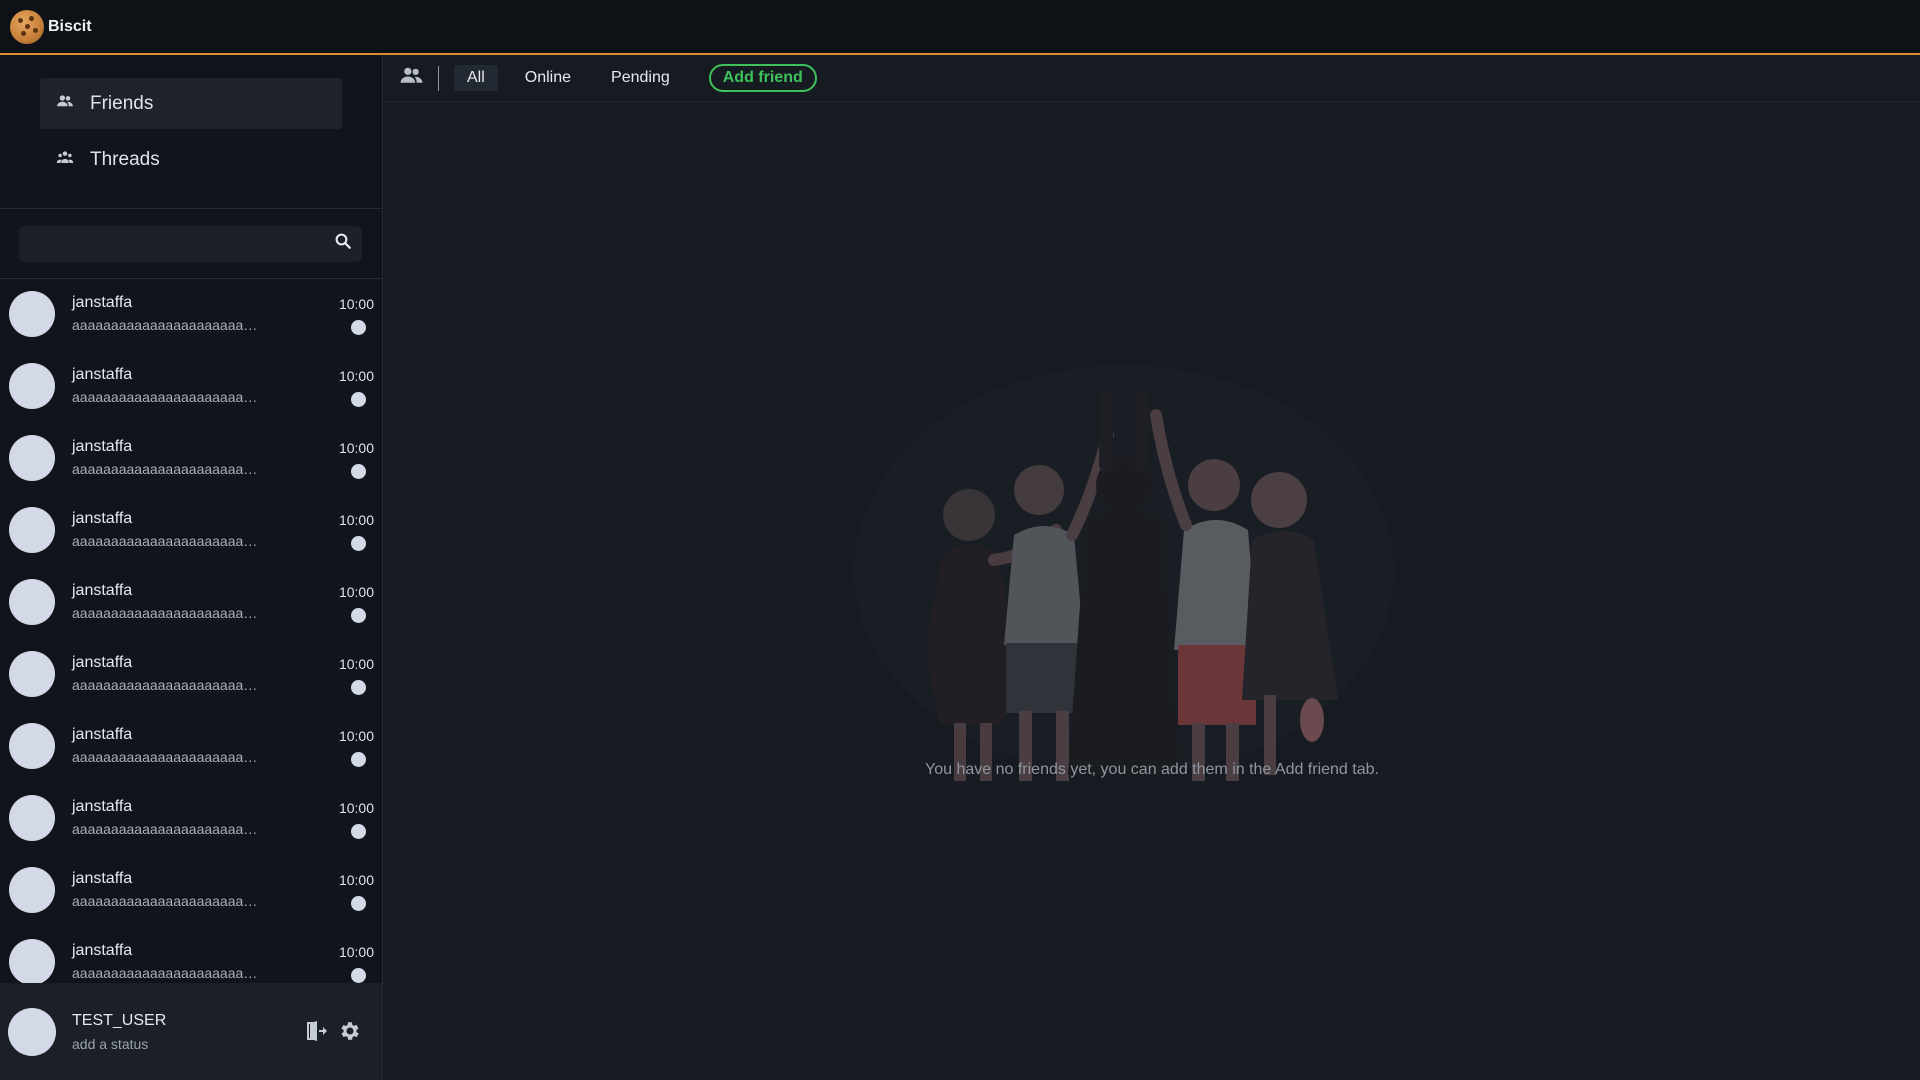  What do you see at coordinates (762, 78) in the screenshot?
I see `add-friend-button: Add friend` at bounding box center [762, 78].